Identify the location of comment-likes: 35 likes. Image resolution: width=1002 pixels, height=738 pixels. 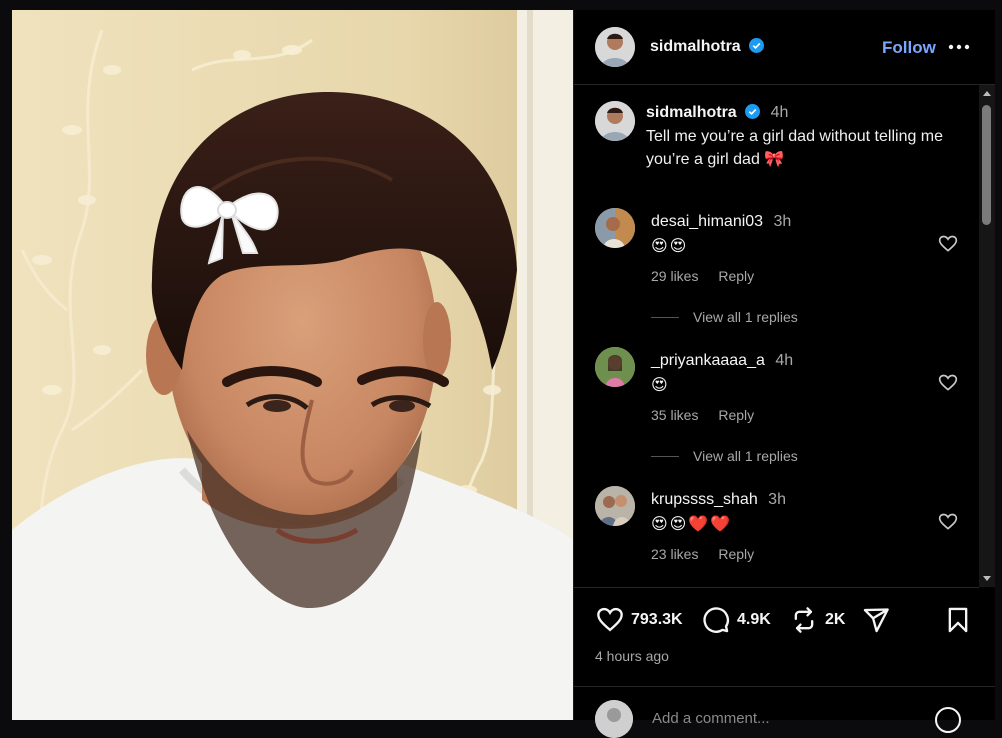
(674, 415).